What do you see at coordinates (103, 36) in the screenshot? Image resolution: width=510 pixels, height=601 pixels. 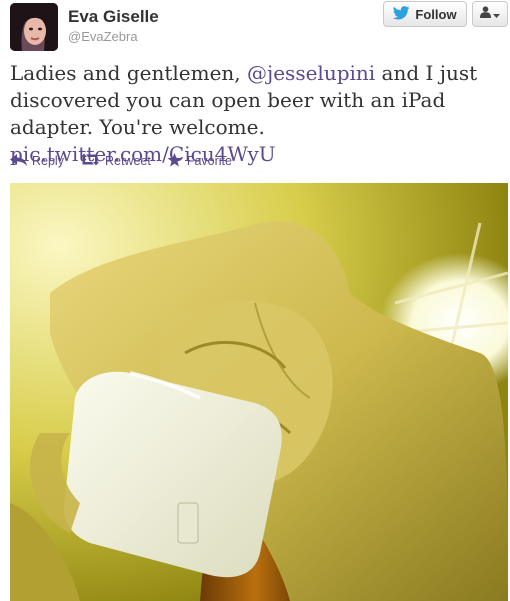 I see `user-handle: @EvaZebra` at bounding box center [103, 36].